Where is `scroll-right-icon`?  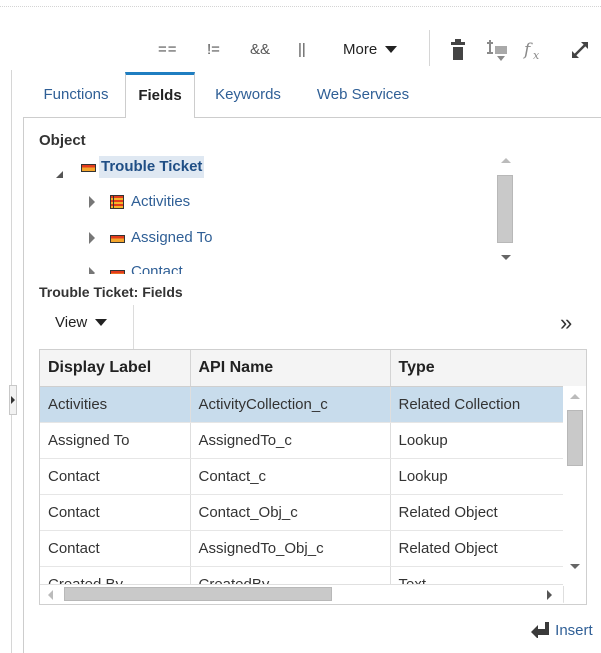
scroll-right-icon is located at coordinates (549, 595).